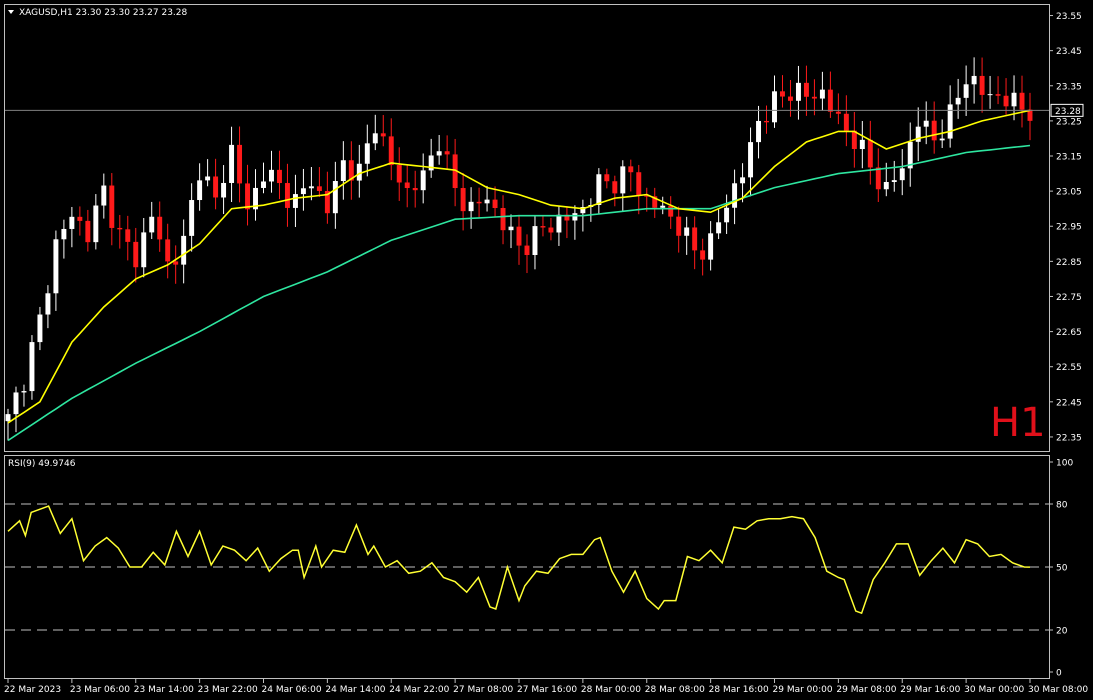 The image size is (1093, 700). I want to click on candle, so click(32, 367).